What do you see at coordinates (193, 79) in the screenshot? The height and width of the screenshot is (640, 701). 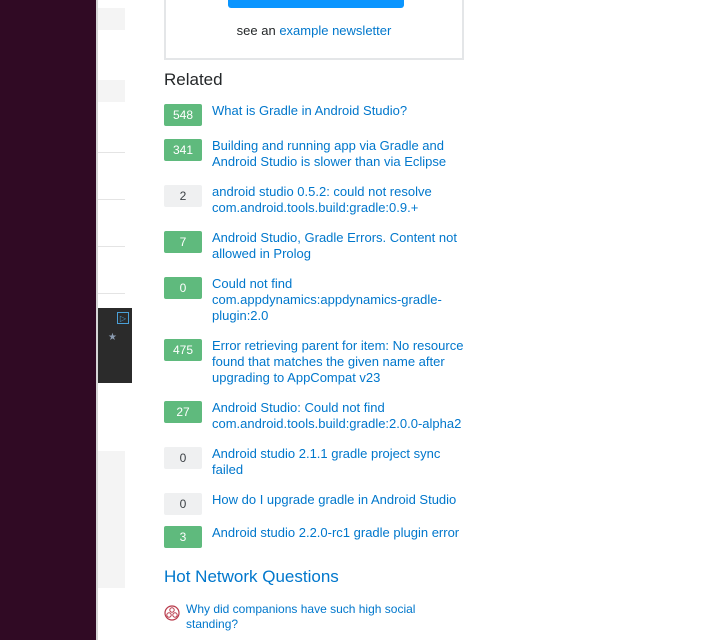 I see `related-heading: Related` at bounding box center [193, 79].